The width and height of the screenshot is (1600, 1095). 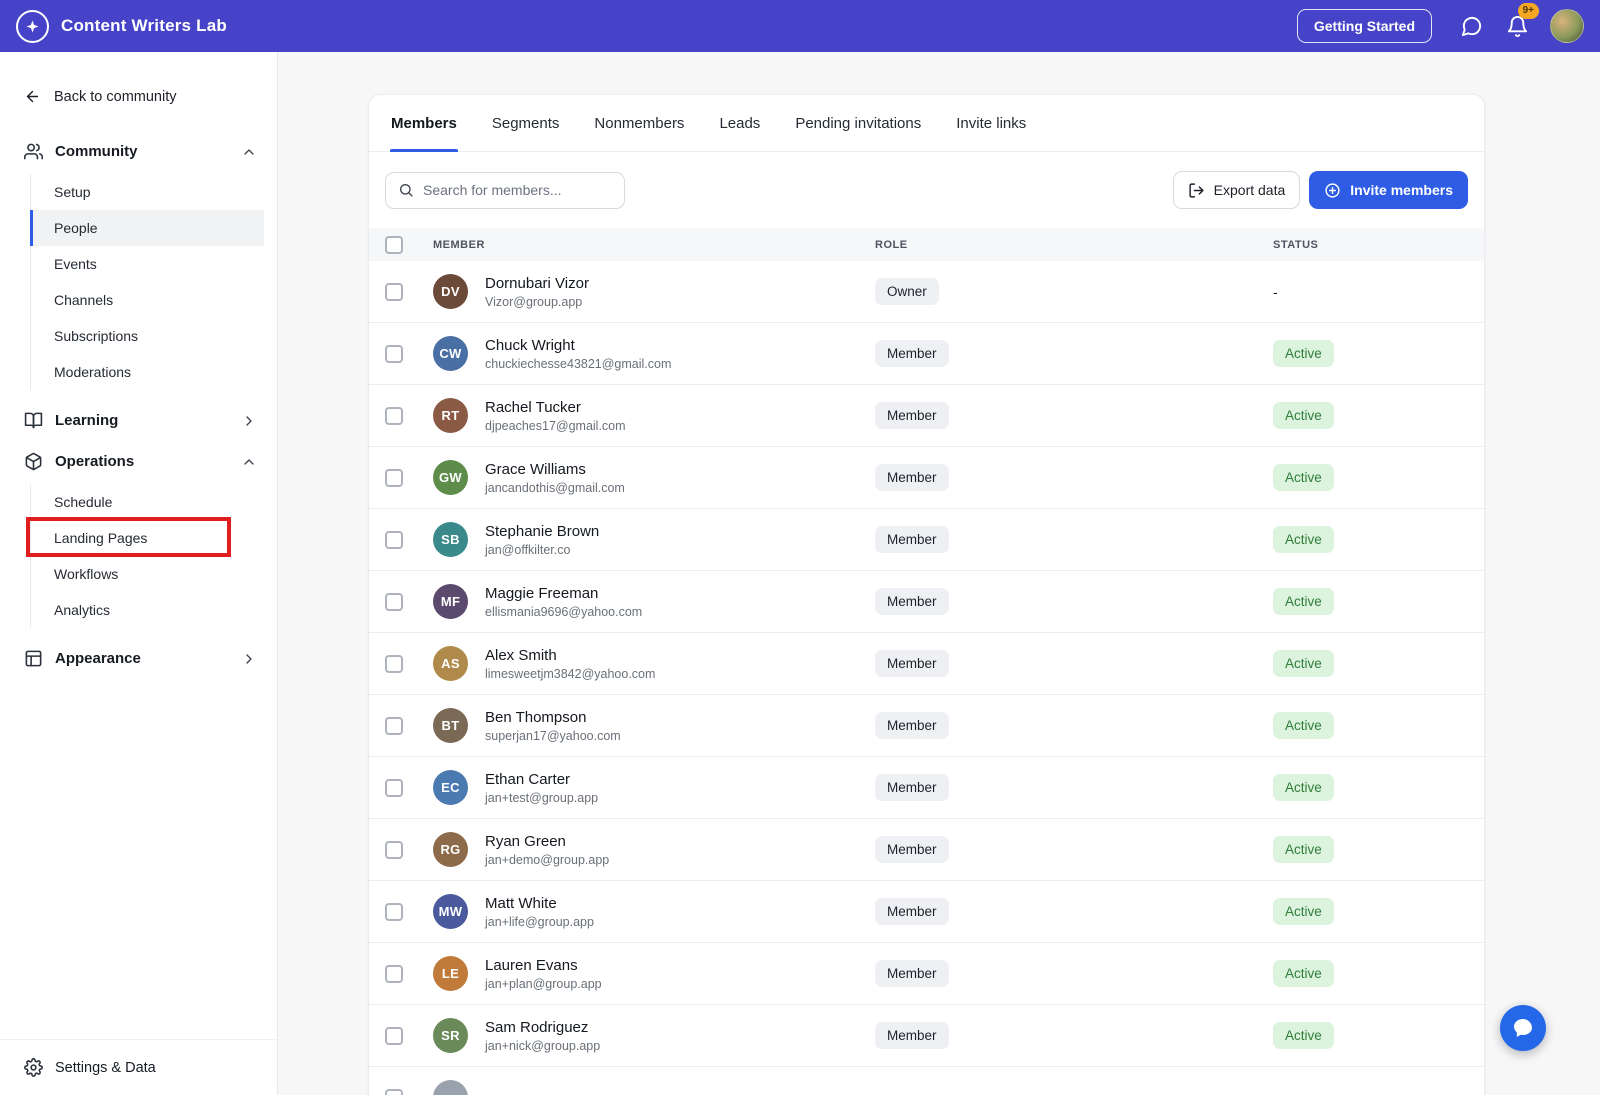 What do you see at coordinates (1388, 190) in the screenshot?
I see `invite-members-button: Invite members` at bounding box center [1388, 190].